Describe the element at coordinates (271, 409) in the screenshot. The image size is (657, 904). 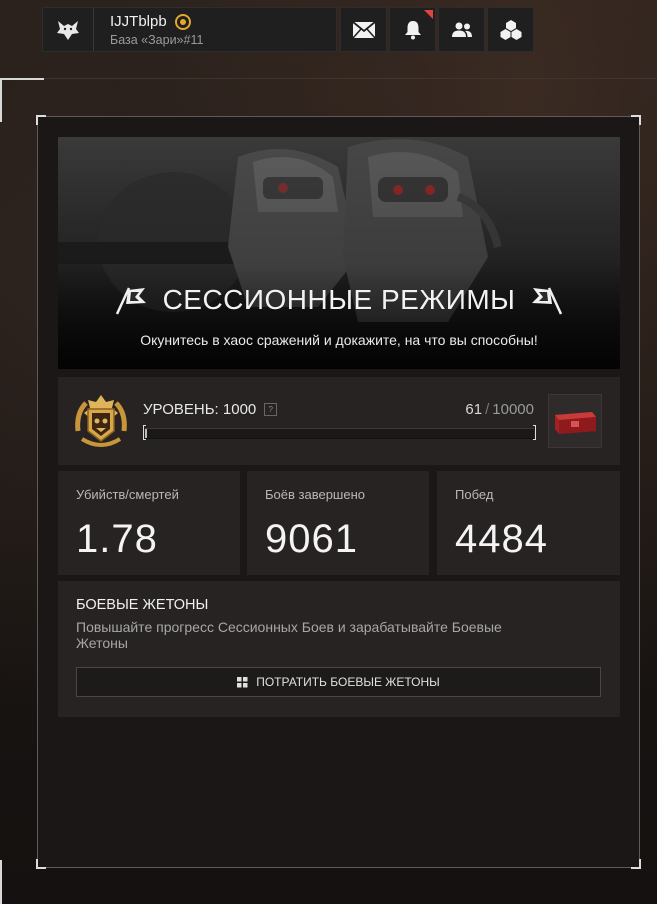
I see `help-icon: ?` at that location.